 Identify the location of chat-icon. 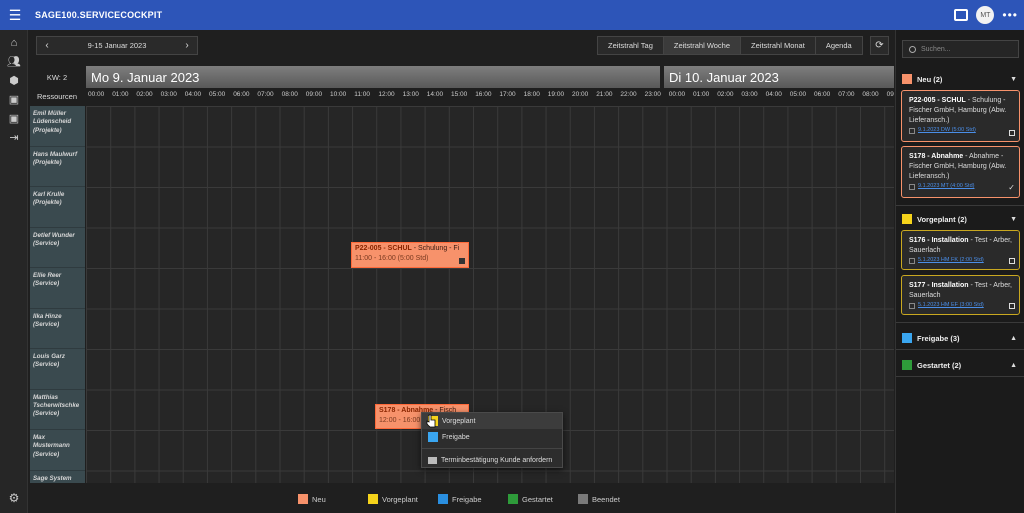
(961, 15).